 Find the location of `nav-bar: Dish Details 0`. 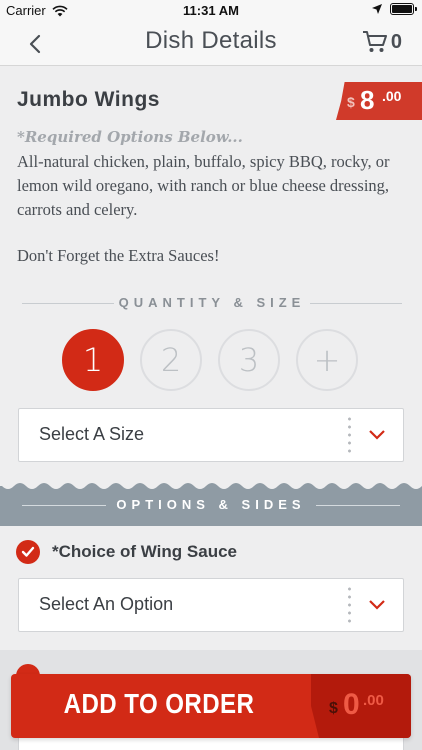

nav-bar: Dish Details 0 is located at coordinates (211, 44).